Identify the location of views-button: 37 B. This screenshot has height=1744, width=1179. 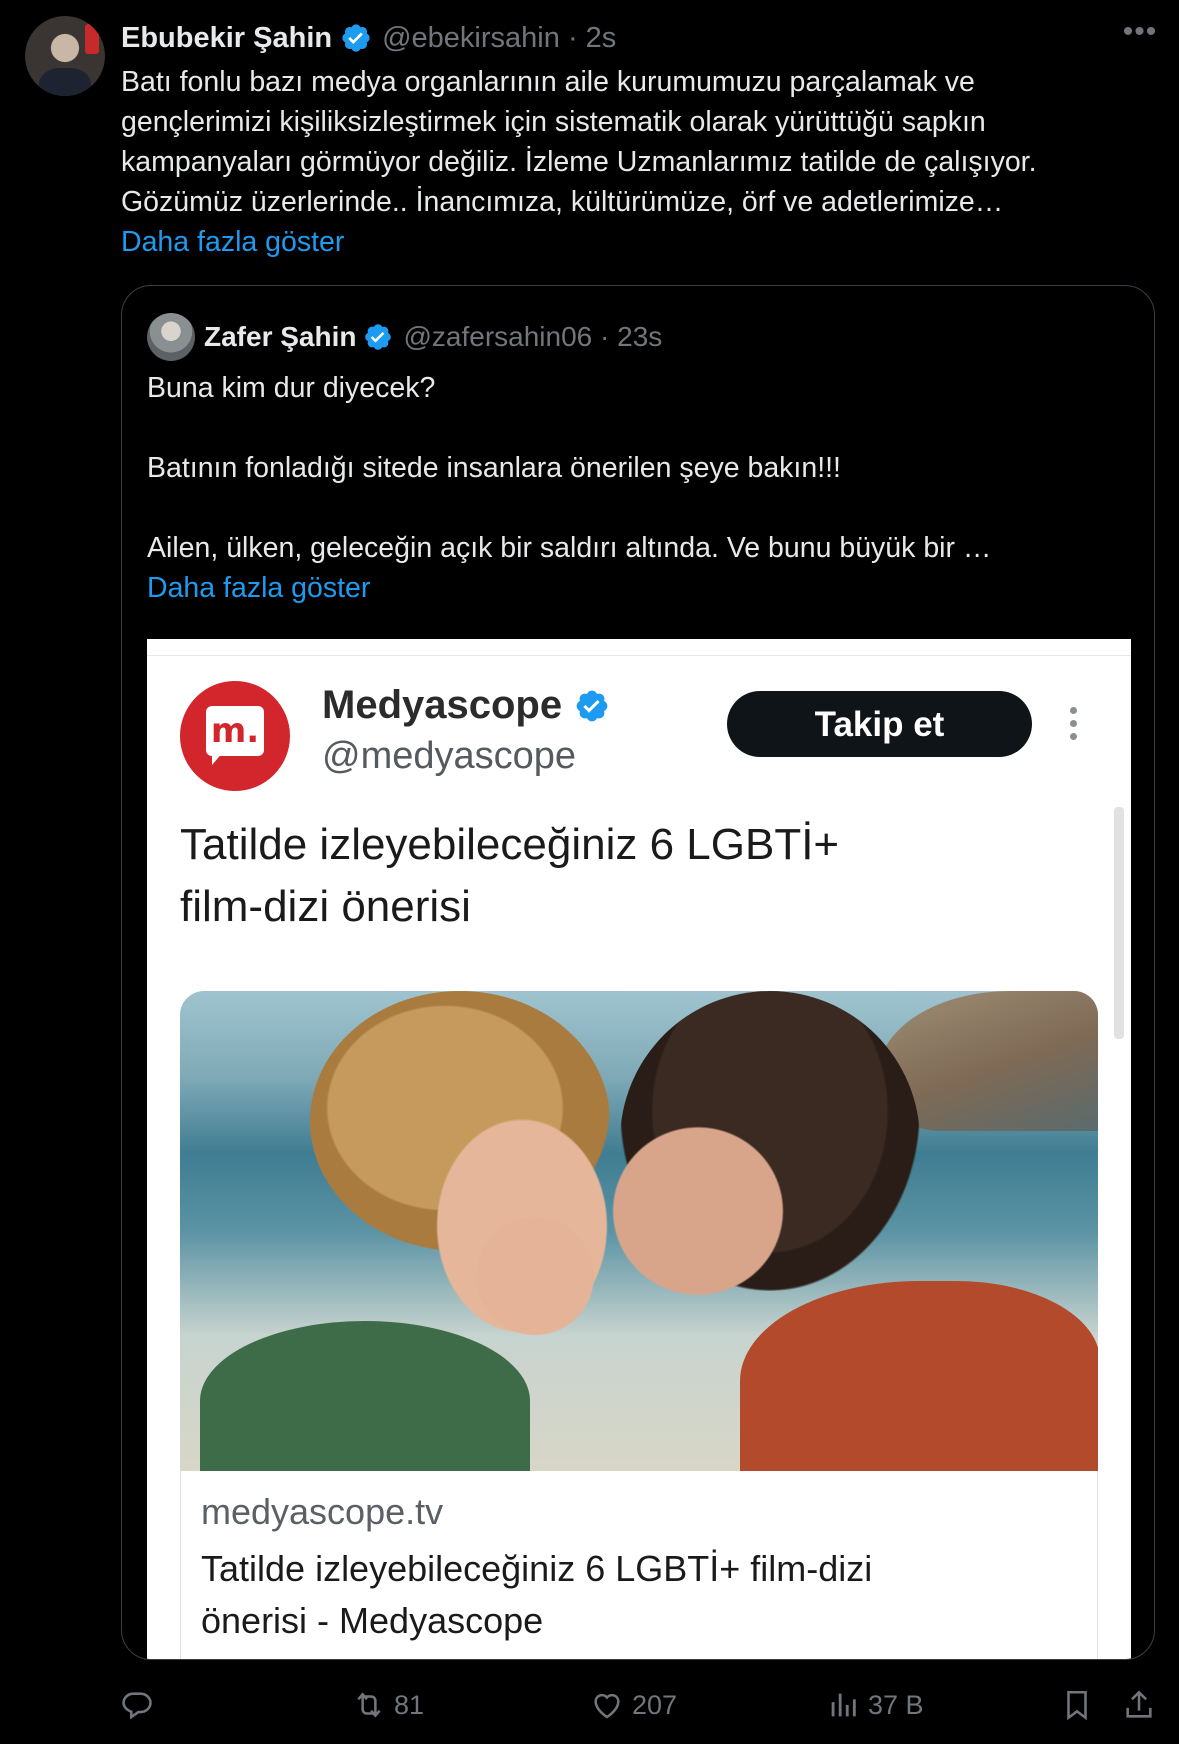
(875, 1705).